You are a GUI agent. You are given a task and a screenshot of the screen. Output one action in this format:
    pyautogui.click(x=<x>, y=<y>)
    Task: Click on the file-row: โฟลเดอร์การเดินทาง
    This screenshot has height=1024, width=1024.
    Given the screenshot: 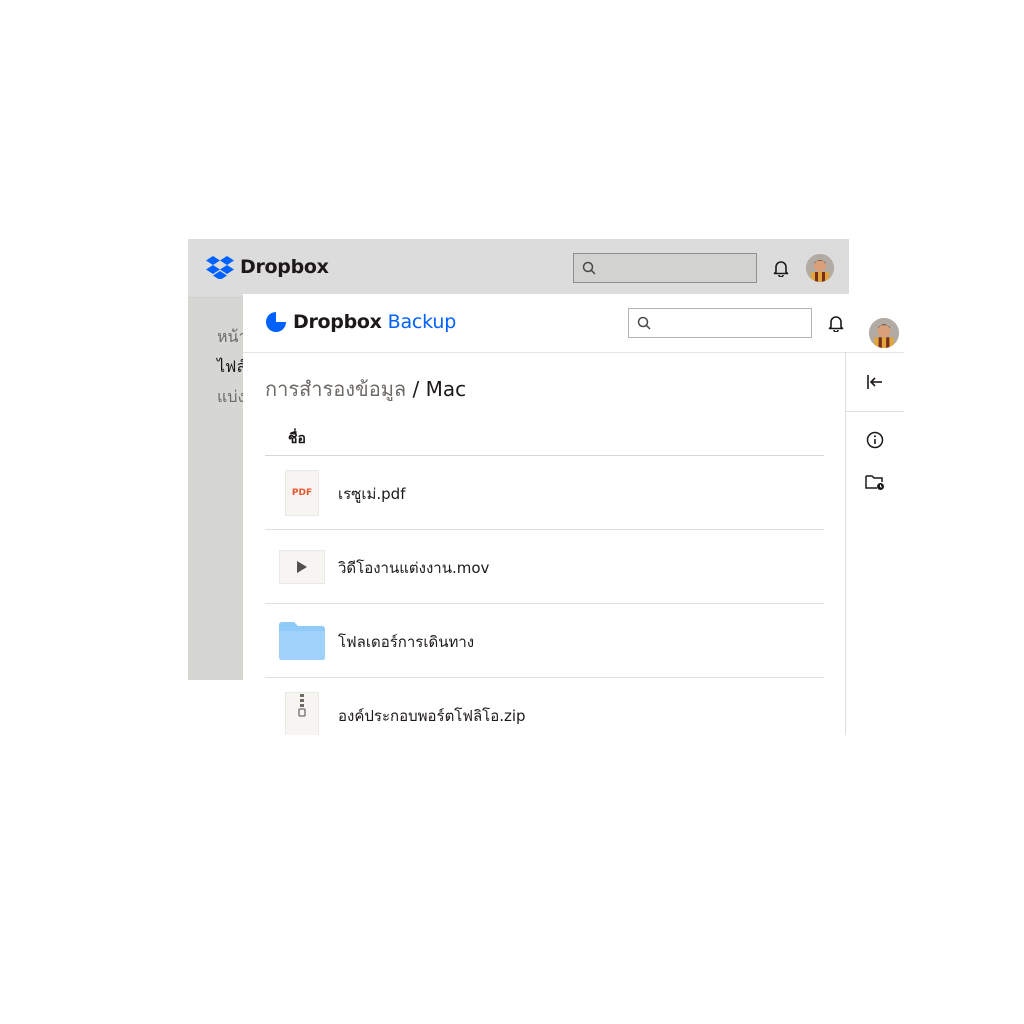 What is the action you would take?
    pyautogui.click(x=544, y=641)
    